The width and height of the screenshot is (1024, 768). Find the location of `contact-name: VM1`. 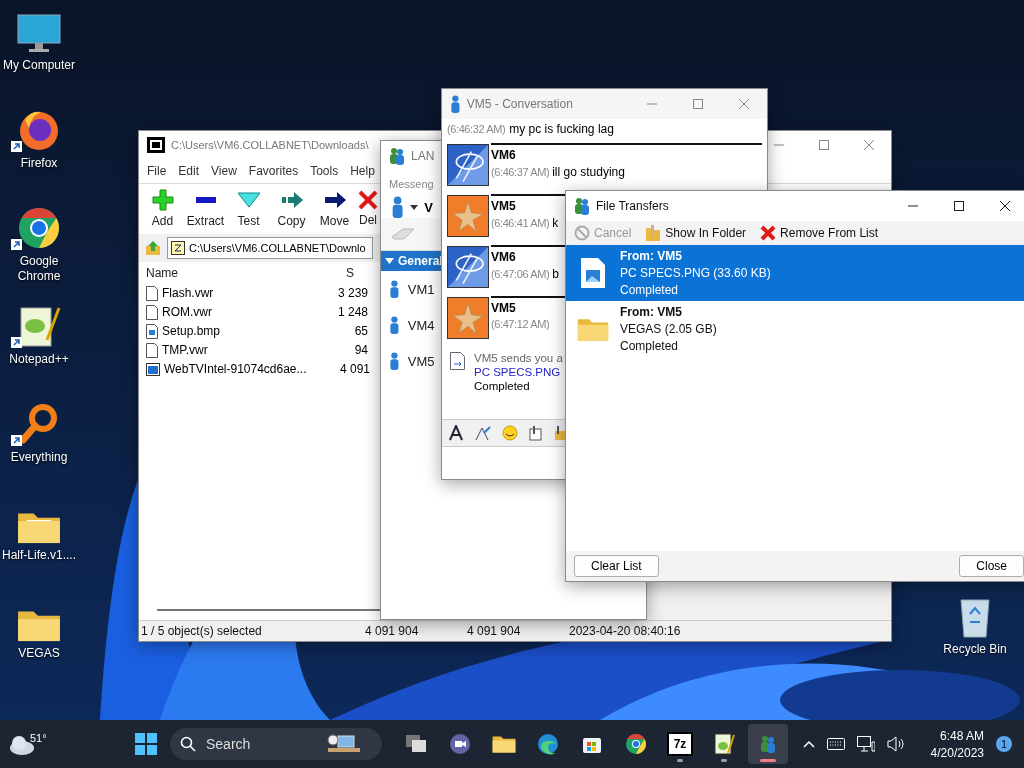

contact-name: VM1 is located at coordinates (421, 289).